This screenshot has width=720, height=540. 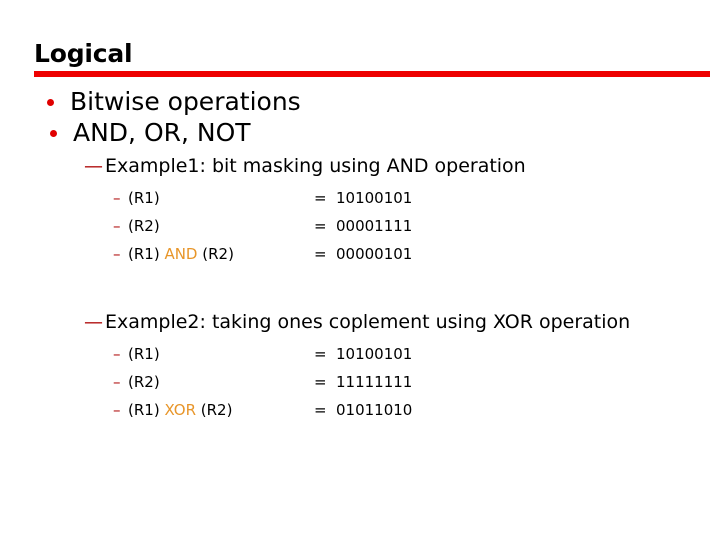 I want to click on row-expression: (R1) AND (R2), so click(x=221, y=254).